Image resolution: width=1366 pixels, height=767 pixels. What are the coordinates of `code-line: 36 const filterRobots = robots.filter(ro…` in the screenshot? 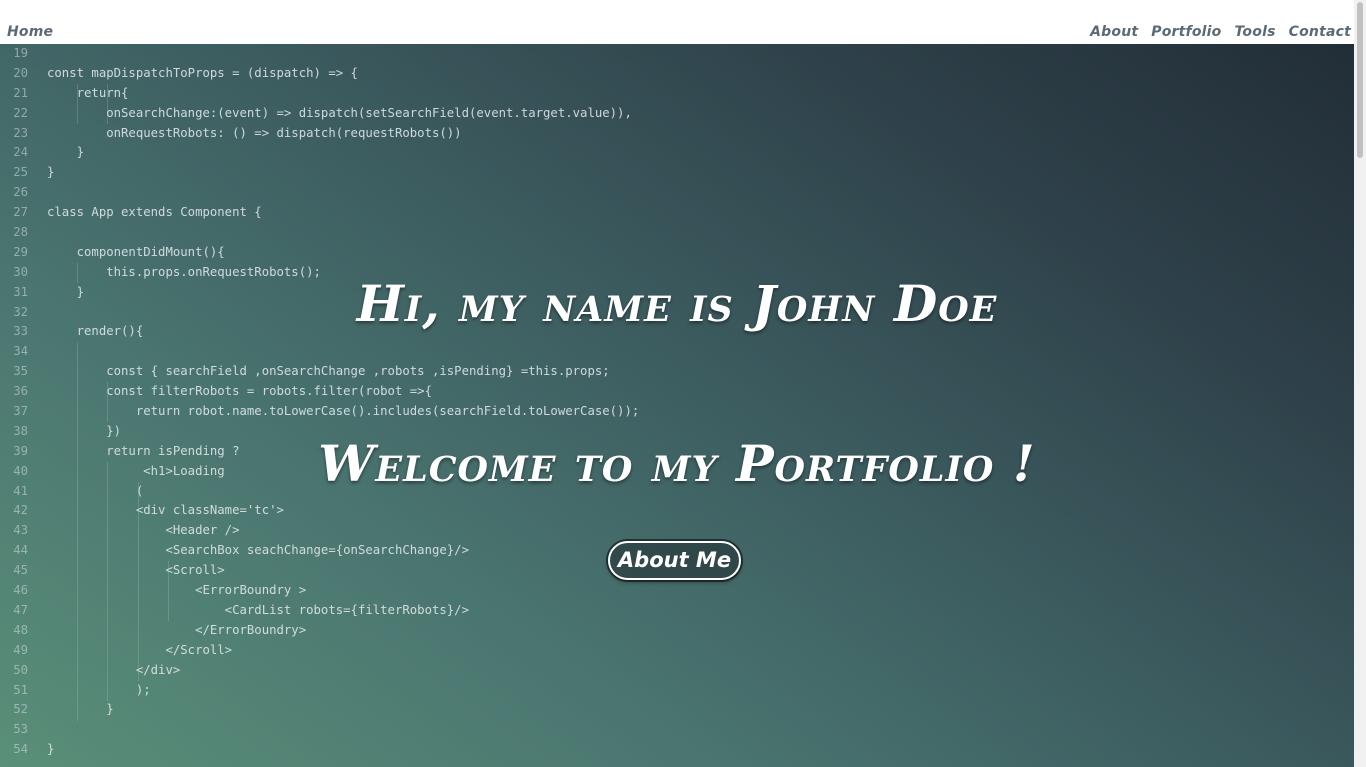 It's located at (319, 392).